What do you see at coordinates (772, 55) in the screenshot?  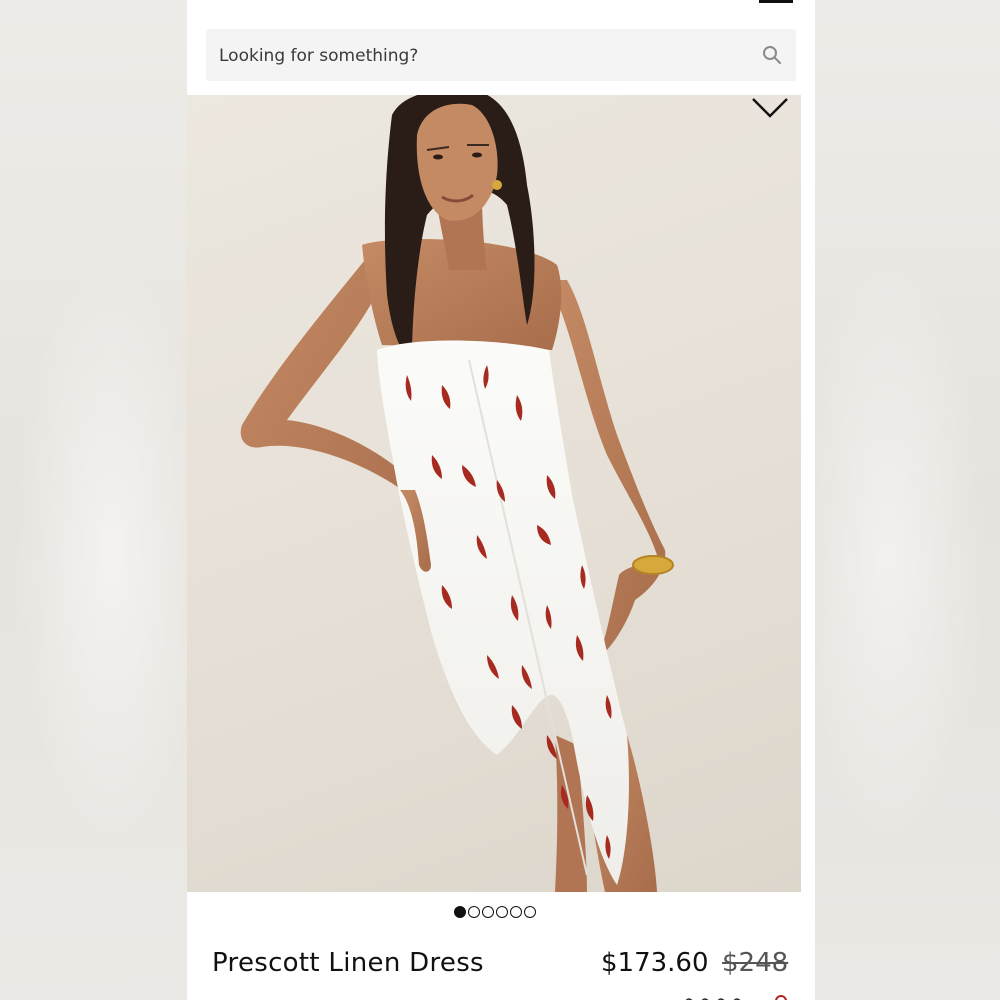 I see `search-icon` at bounding box center [772, 55].